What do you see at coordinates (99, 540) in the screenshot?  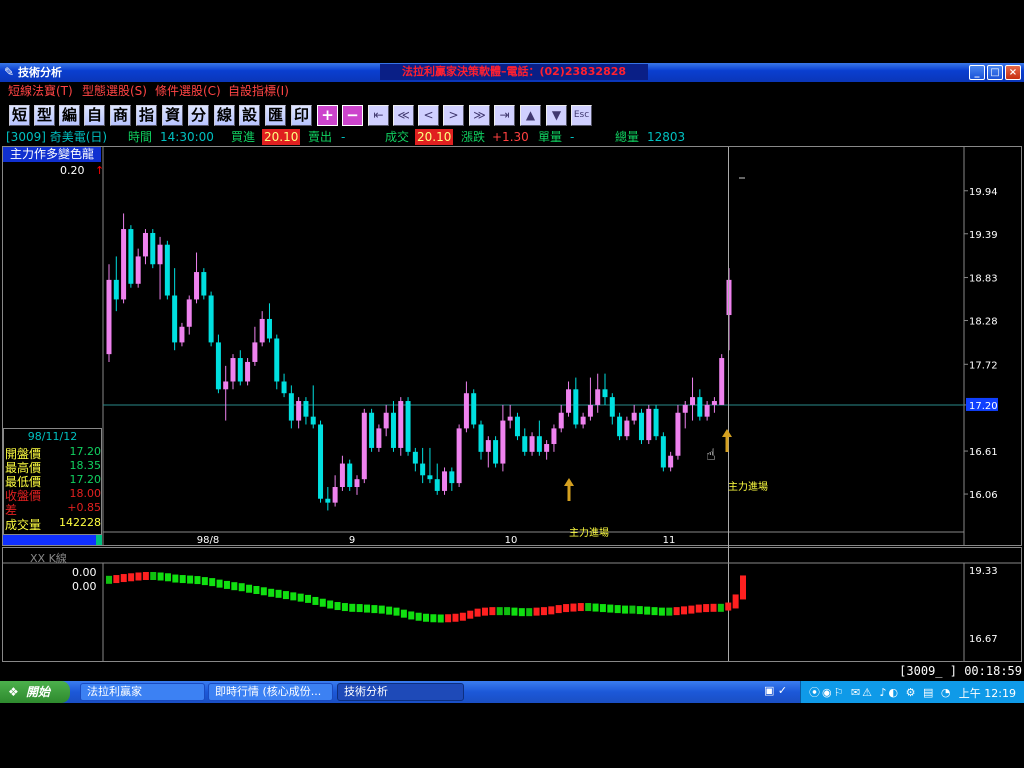 I see `scroll-position-thumb` at bounding box center [99, 540].